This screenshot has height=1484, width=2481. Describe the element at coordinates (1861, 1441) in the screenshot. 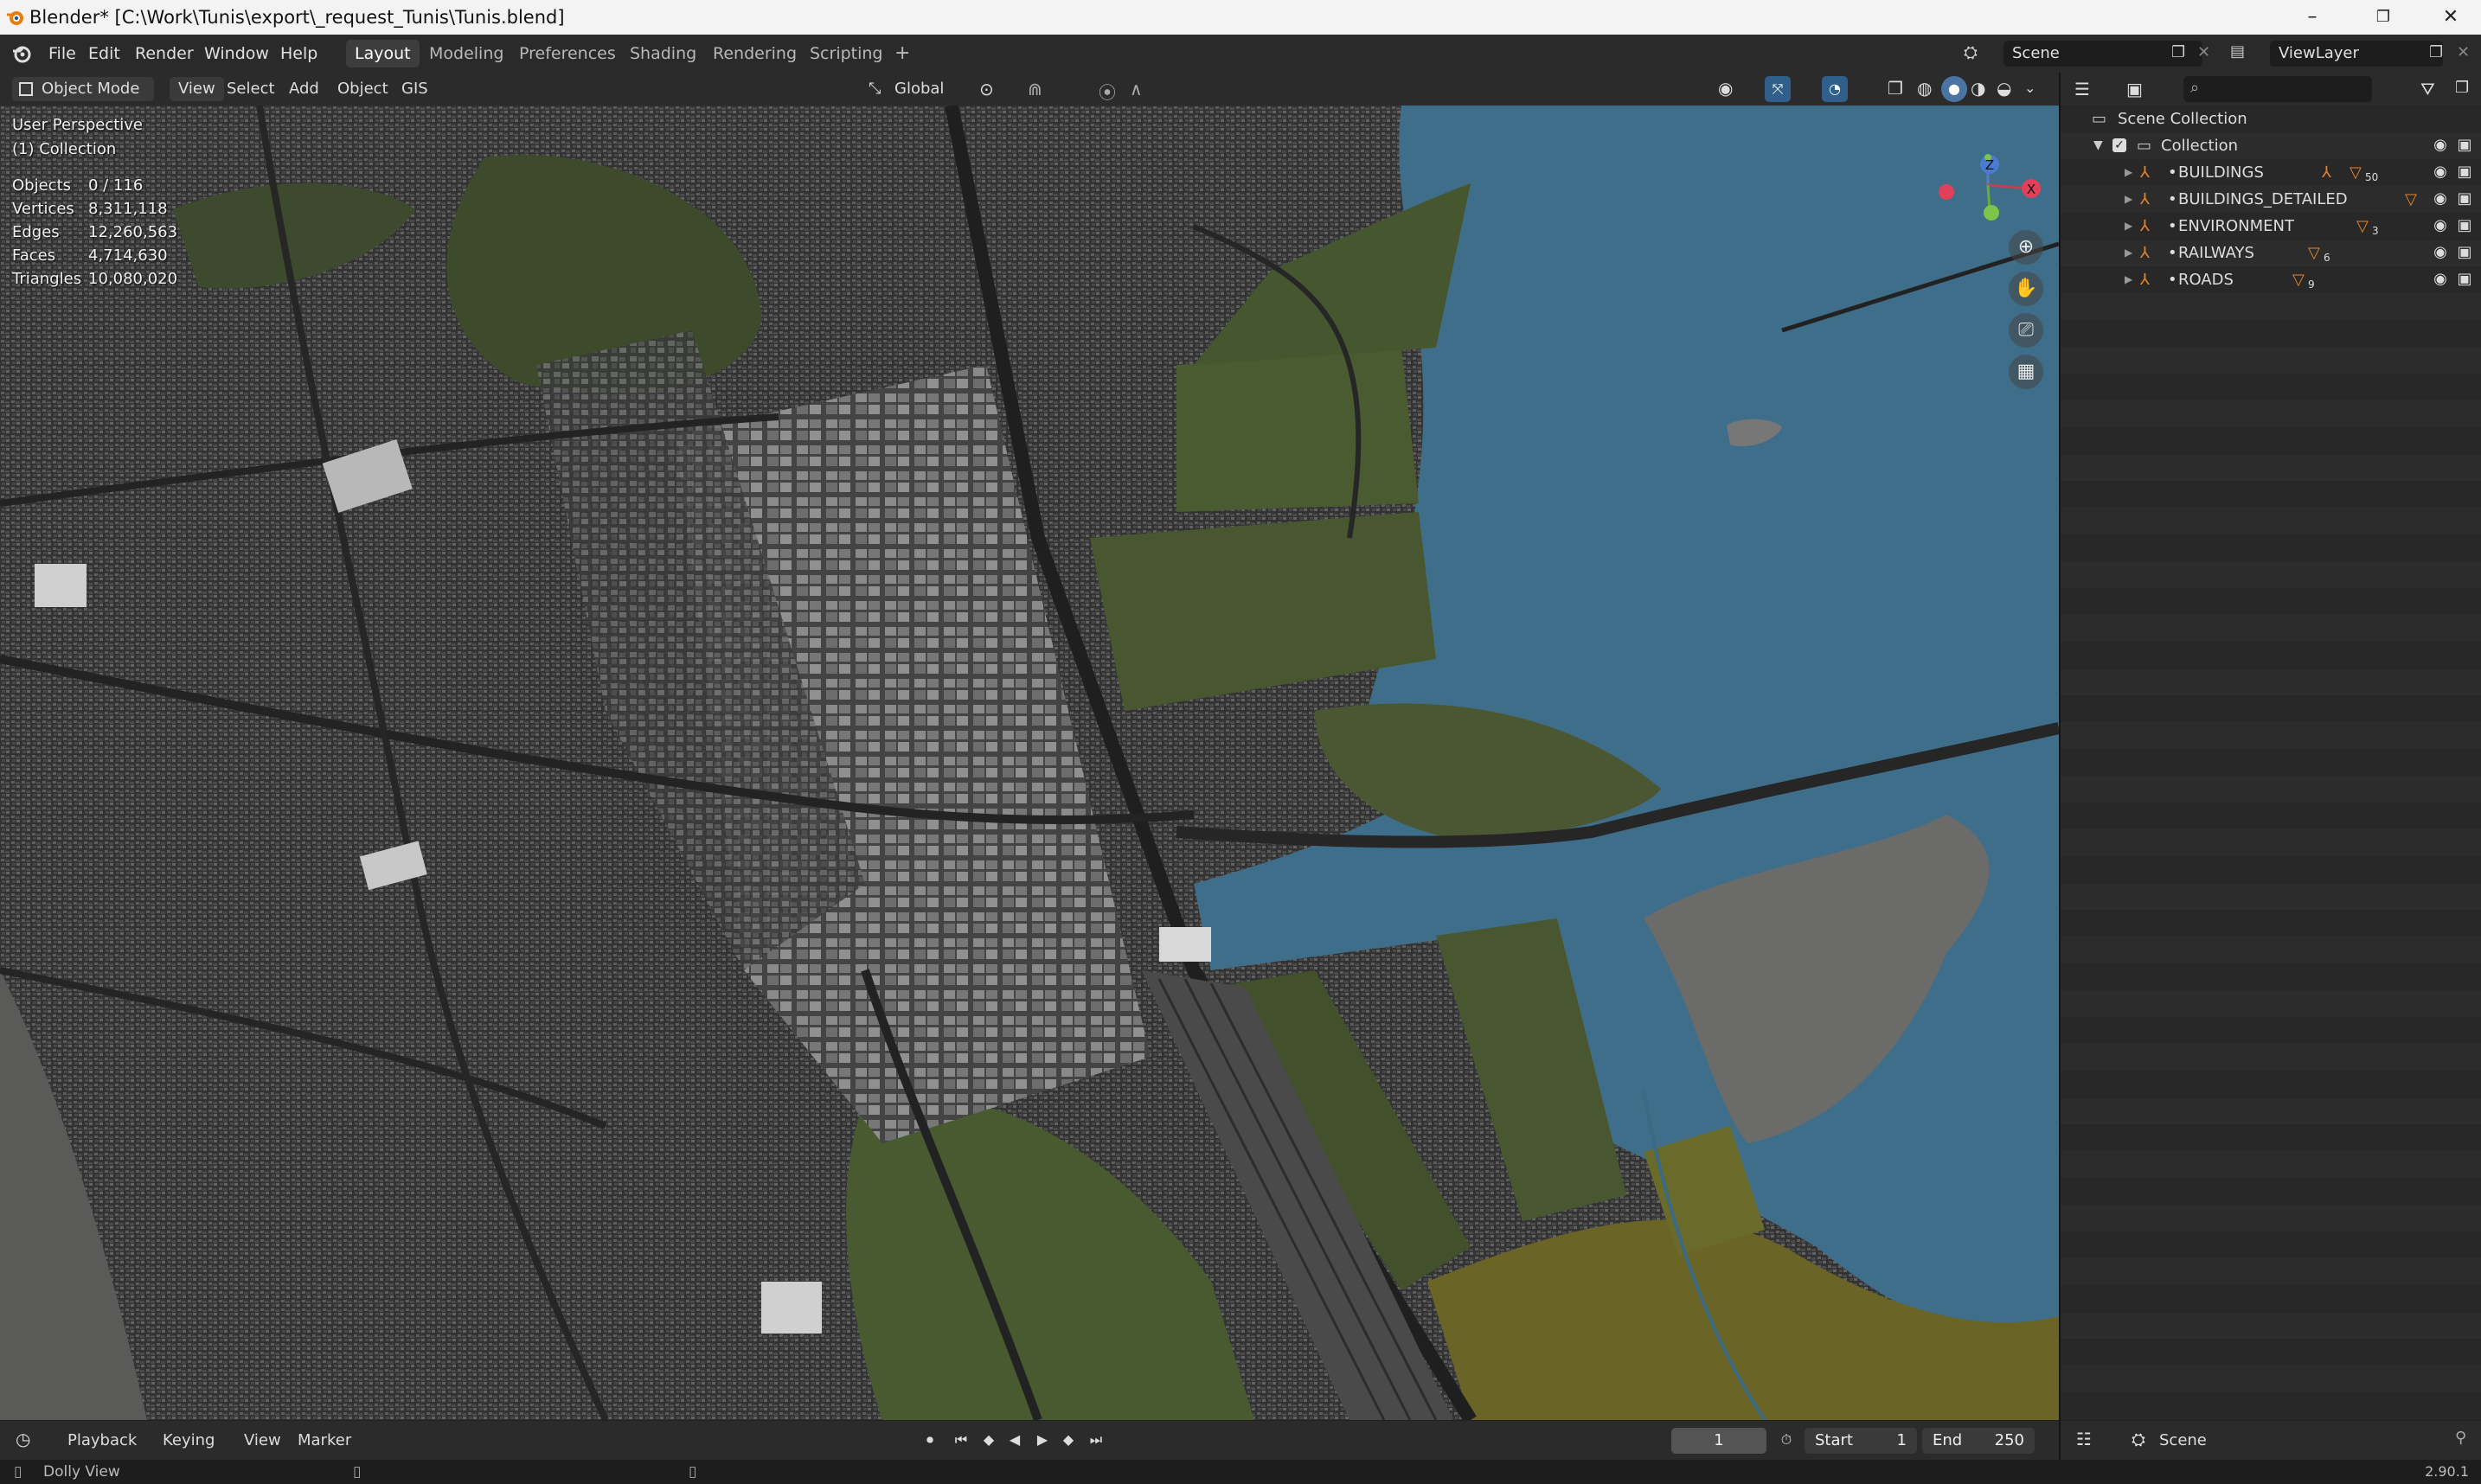

I see `start-frame-field: Start 1` at that location.